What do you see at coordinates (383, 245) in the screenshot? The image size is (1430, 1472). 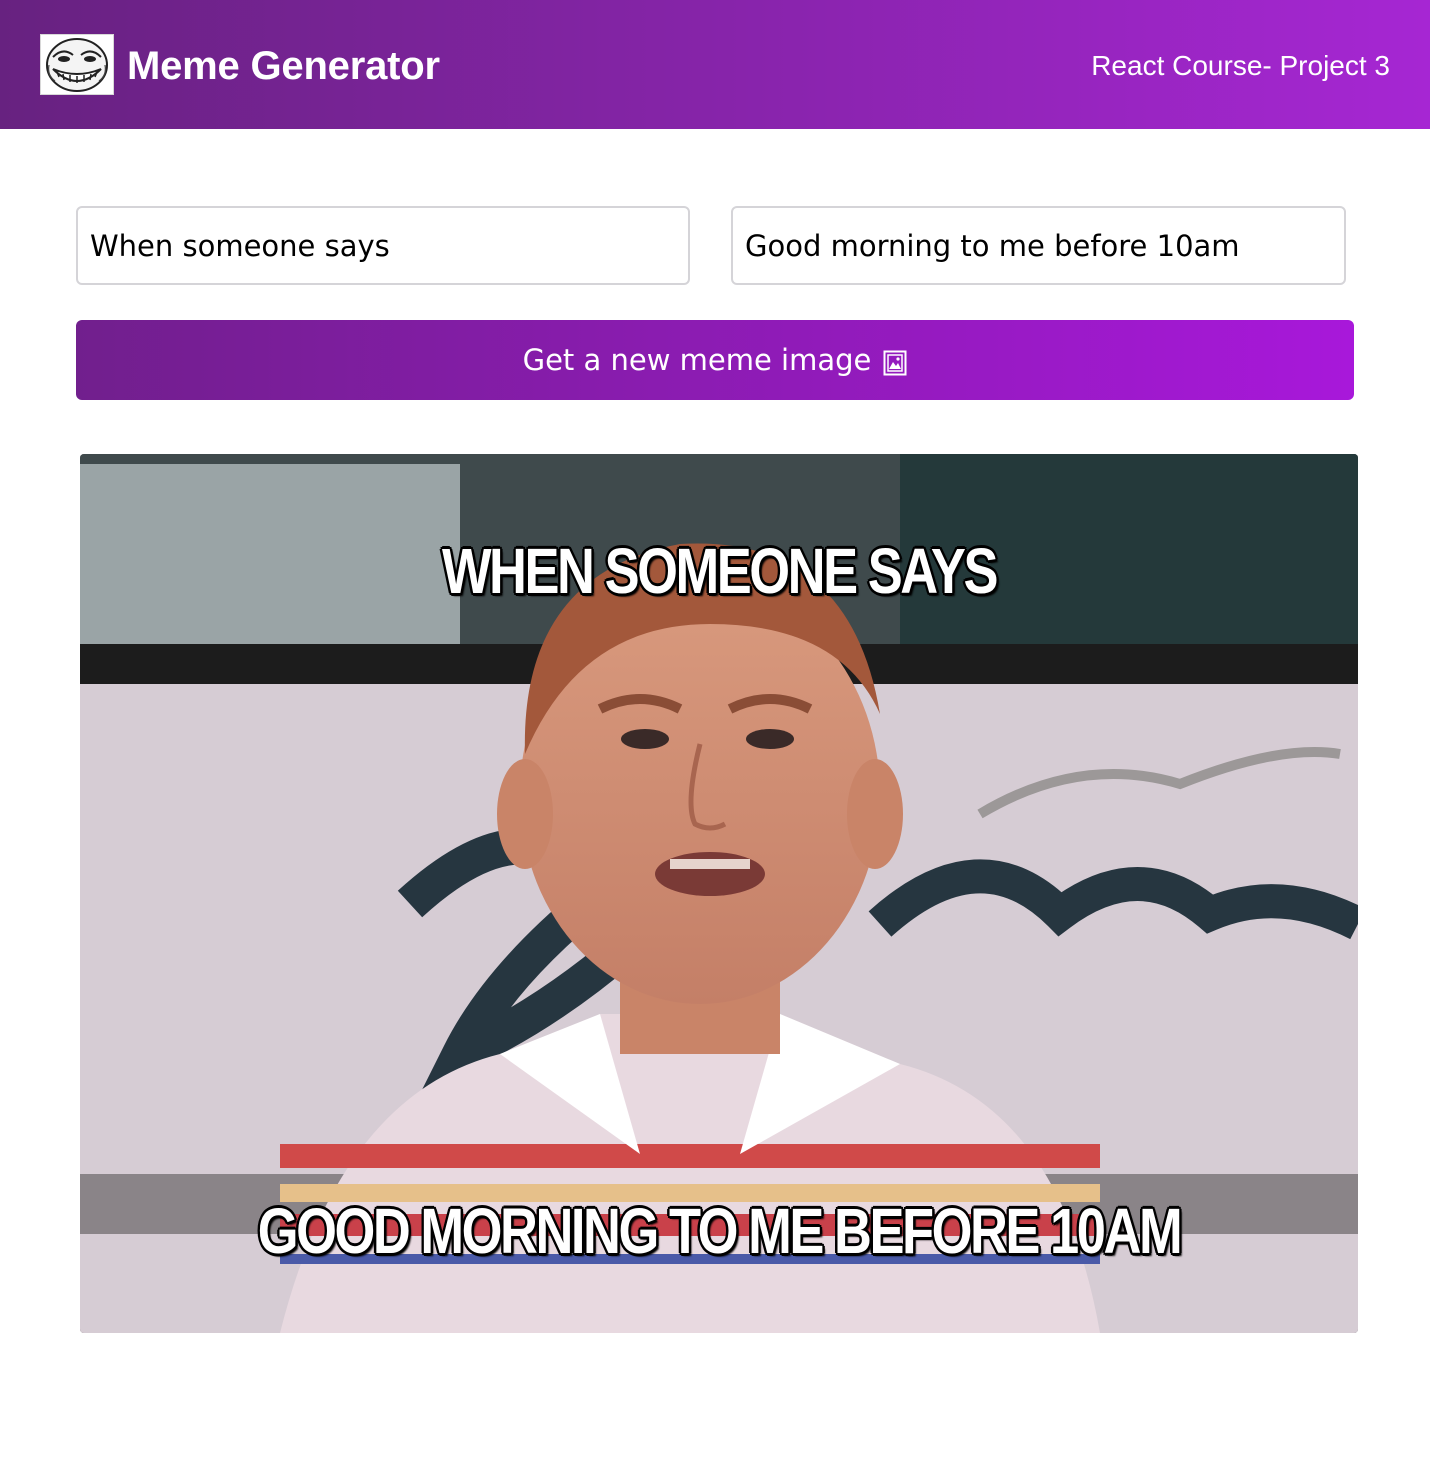 I see `top-text-input` at bounding box center [383, 245].